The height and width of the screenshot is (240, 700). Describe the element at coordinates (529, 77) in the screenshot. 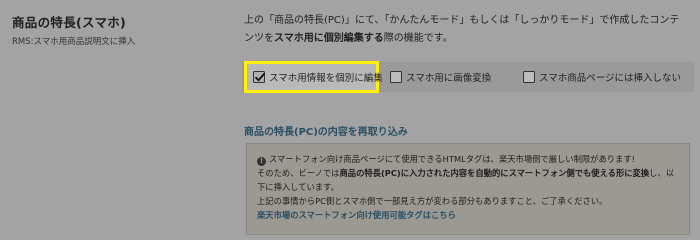

I see `checkbox-do-not-insert` at that location.